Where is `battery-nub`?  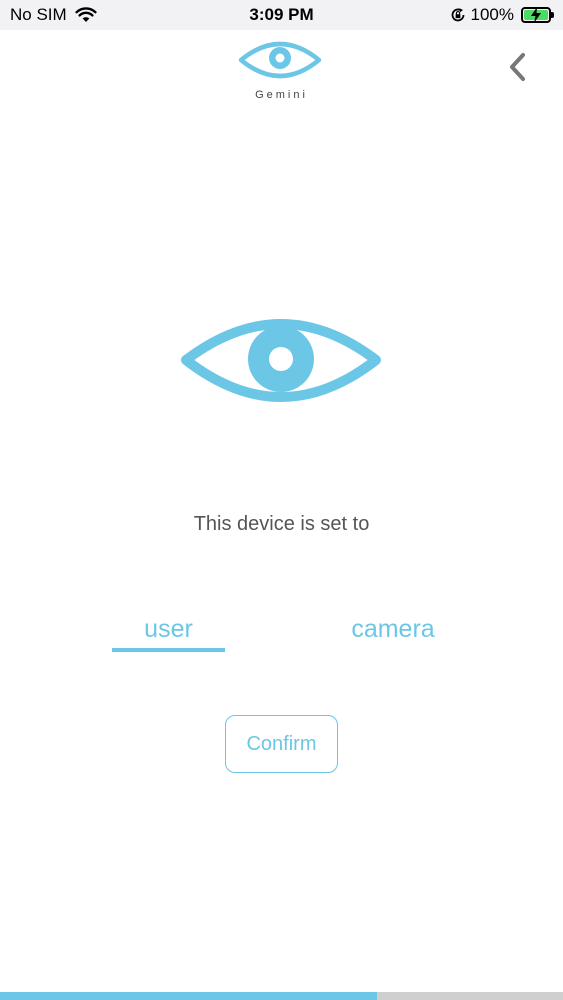
battery-nub is located at coordinates (552, 15).